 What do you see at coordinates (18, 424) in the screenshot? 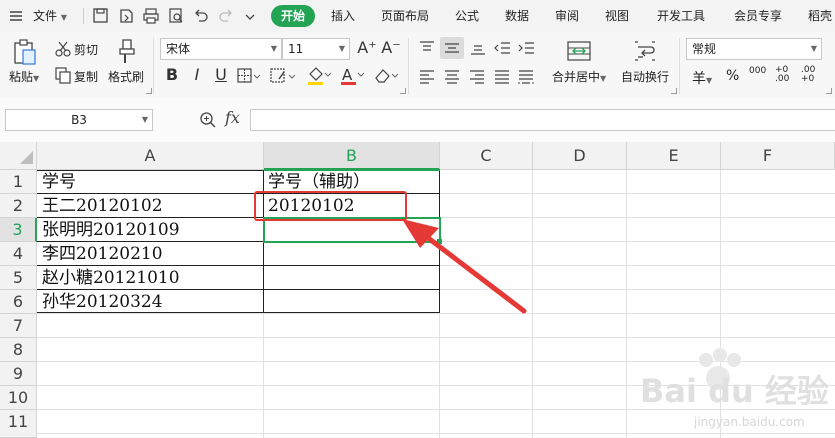
I see `row-header-11: 11` at bounding box center [18, 424].